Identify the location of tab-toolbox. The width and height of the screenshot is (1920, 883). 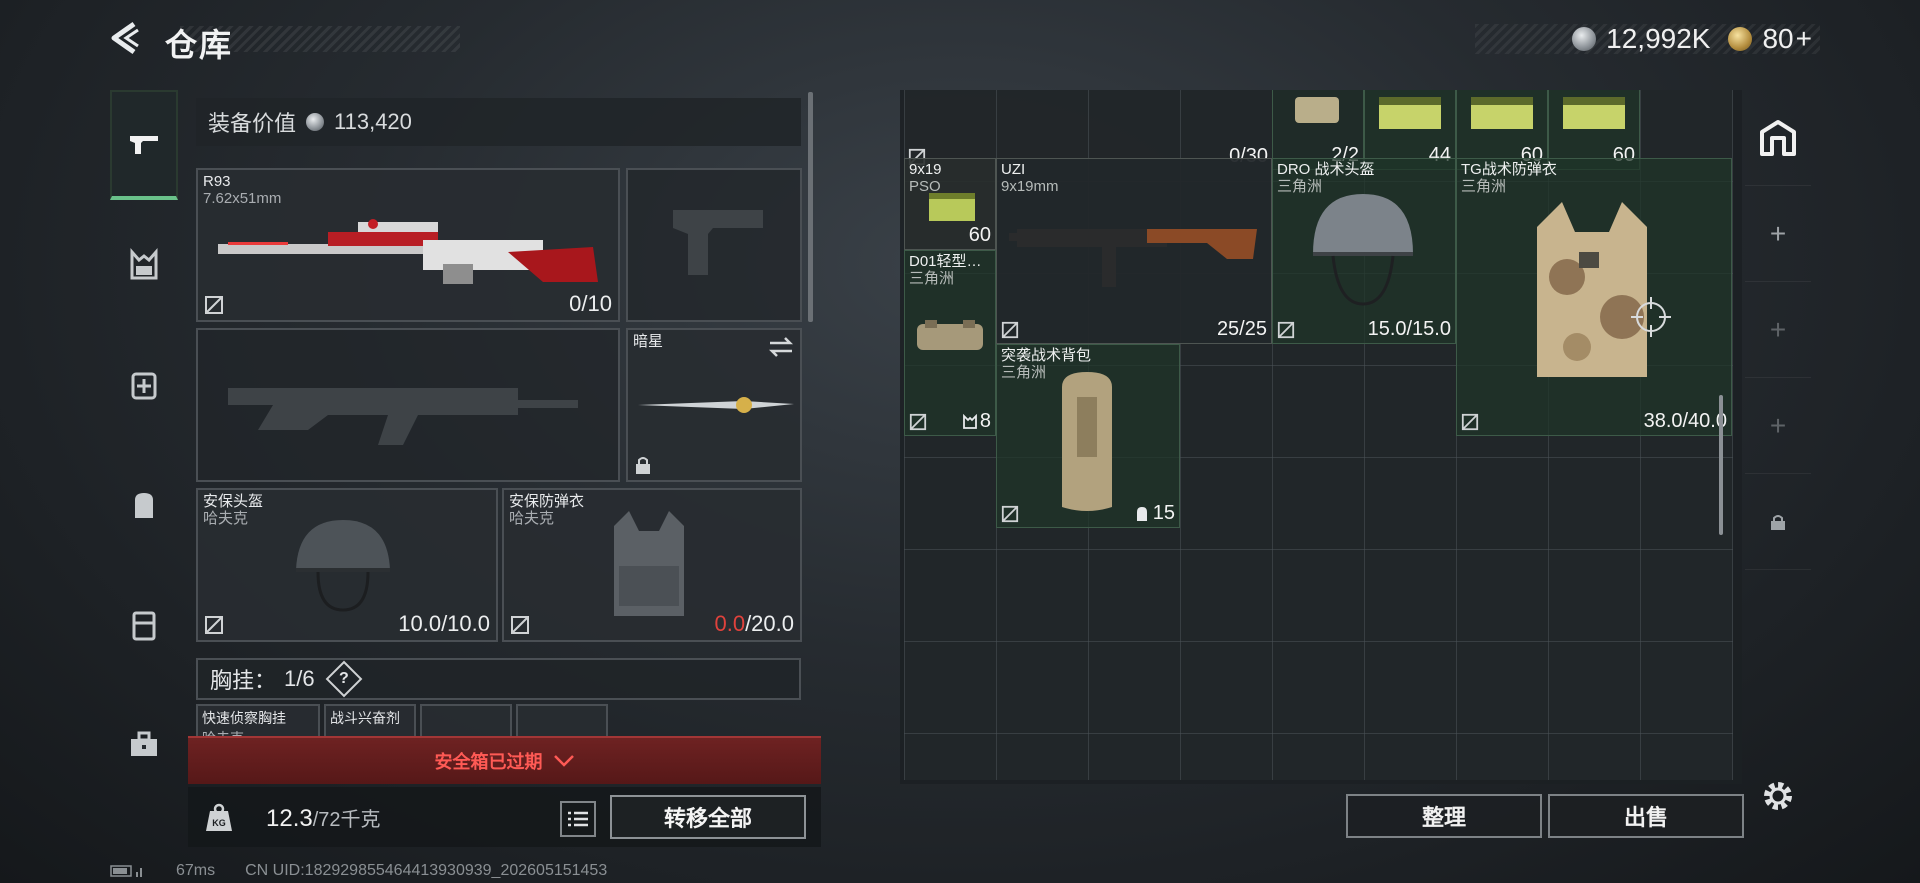
(144, 745).